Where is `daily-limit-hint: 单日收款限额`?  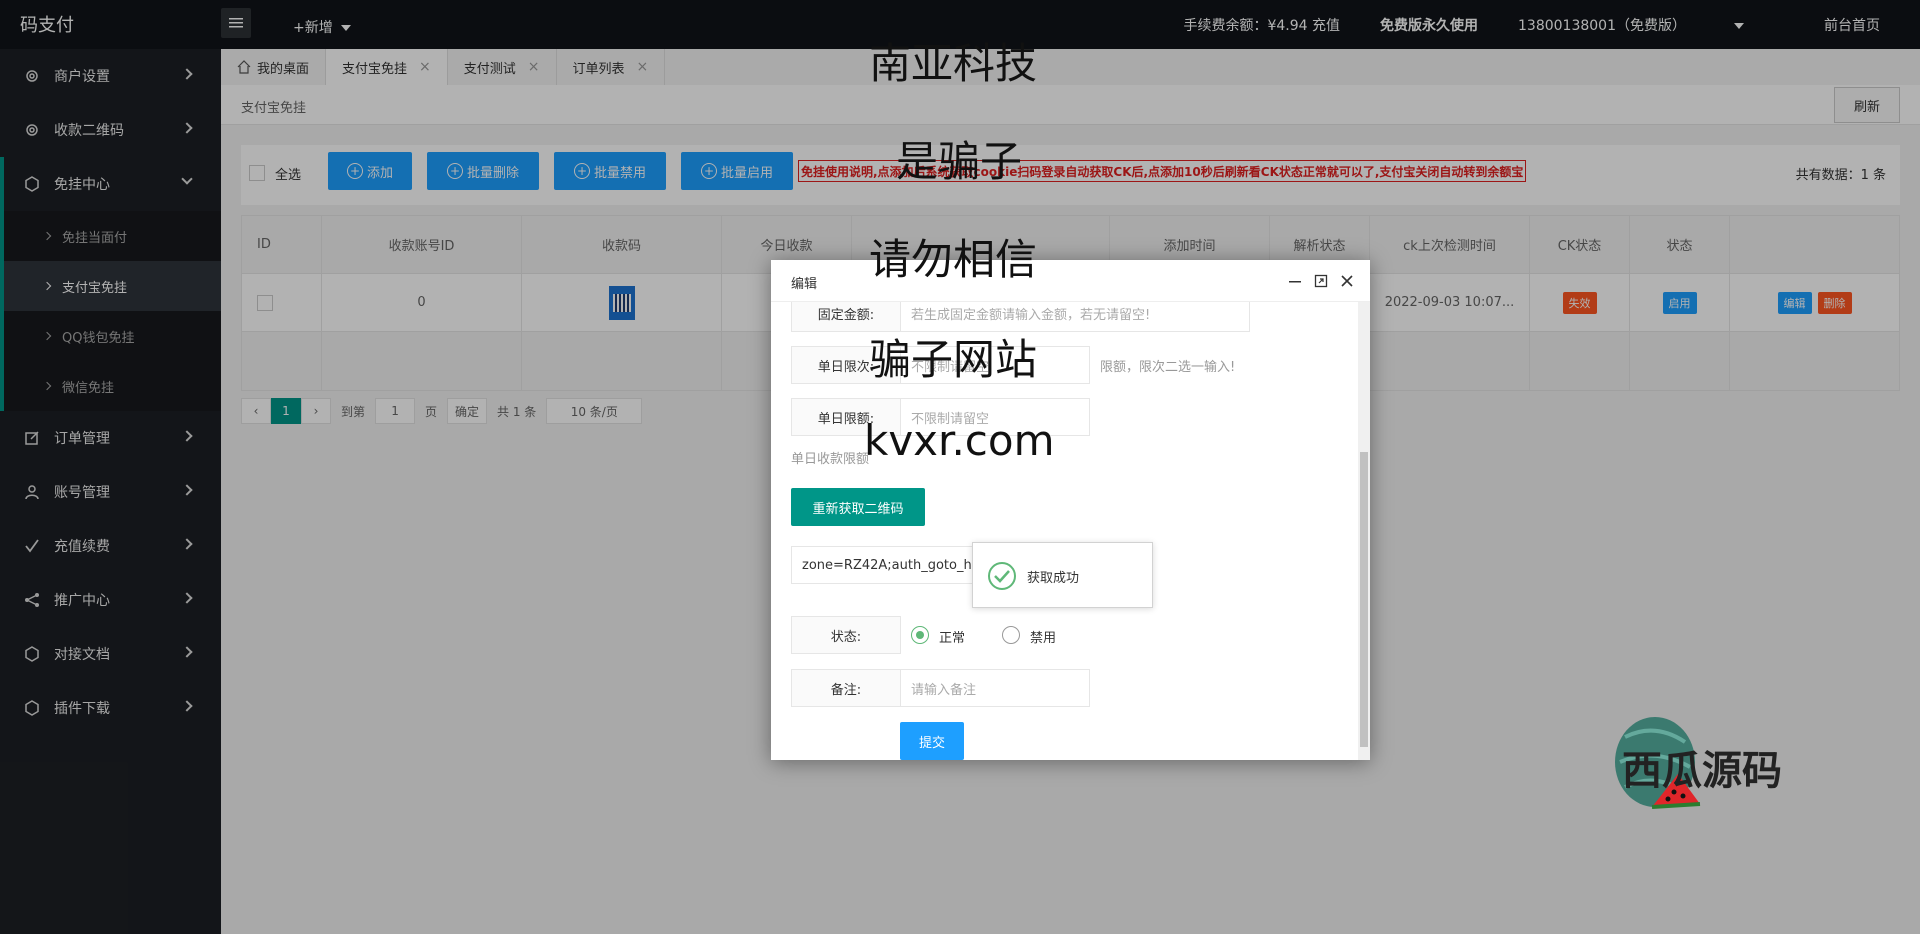
daily-limit-hint: 单日收款限额 is located at coordinates (830, 459).